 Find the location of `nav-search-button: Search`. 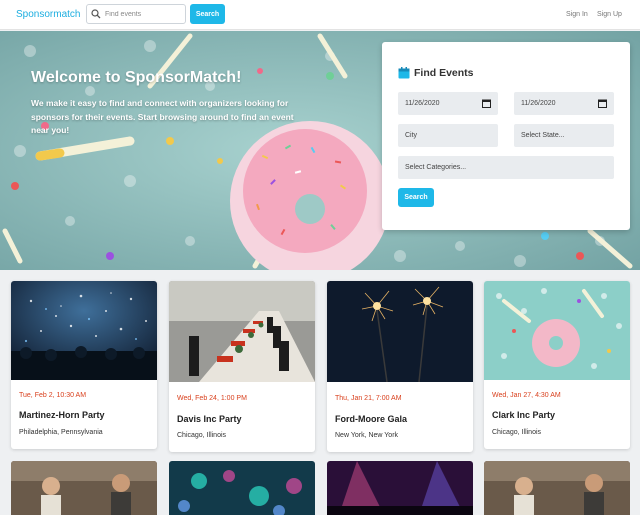

nav-search-button: Search is located at coordinates (207, 14).